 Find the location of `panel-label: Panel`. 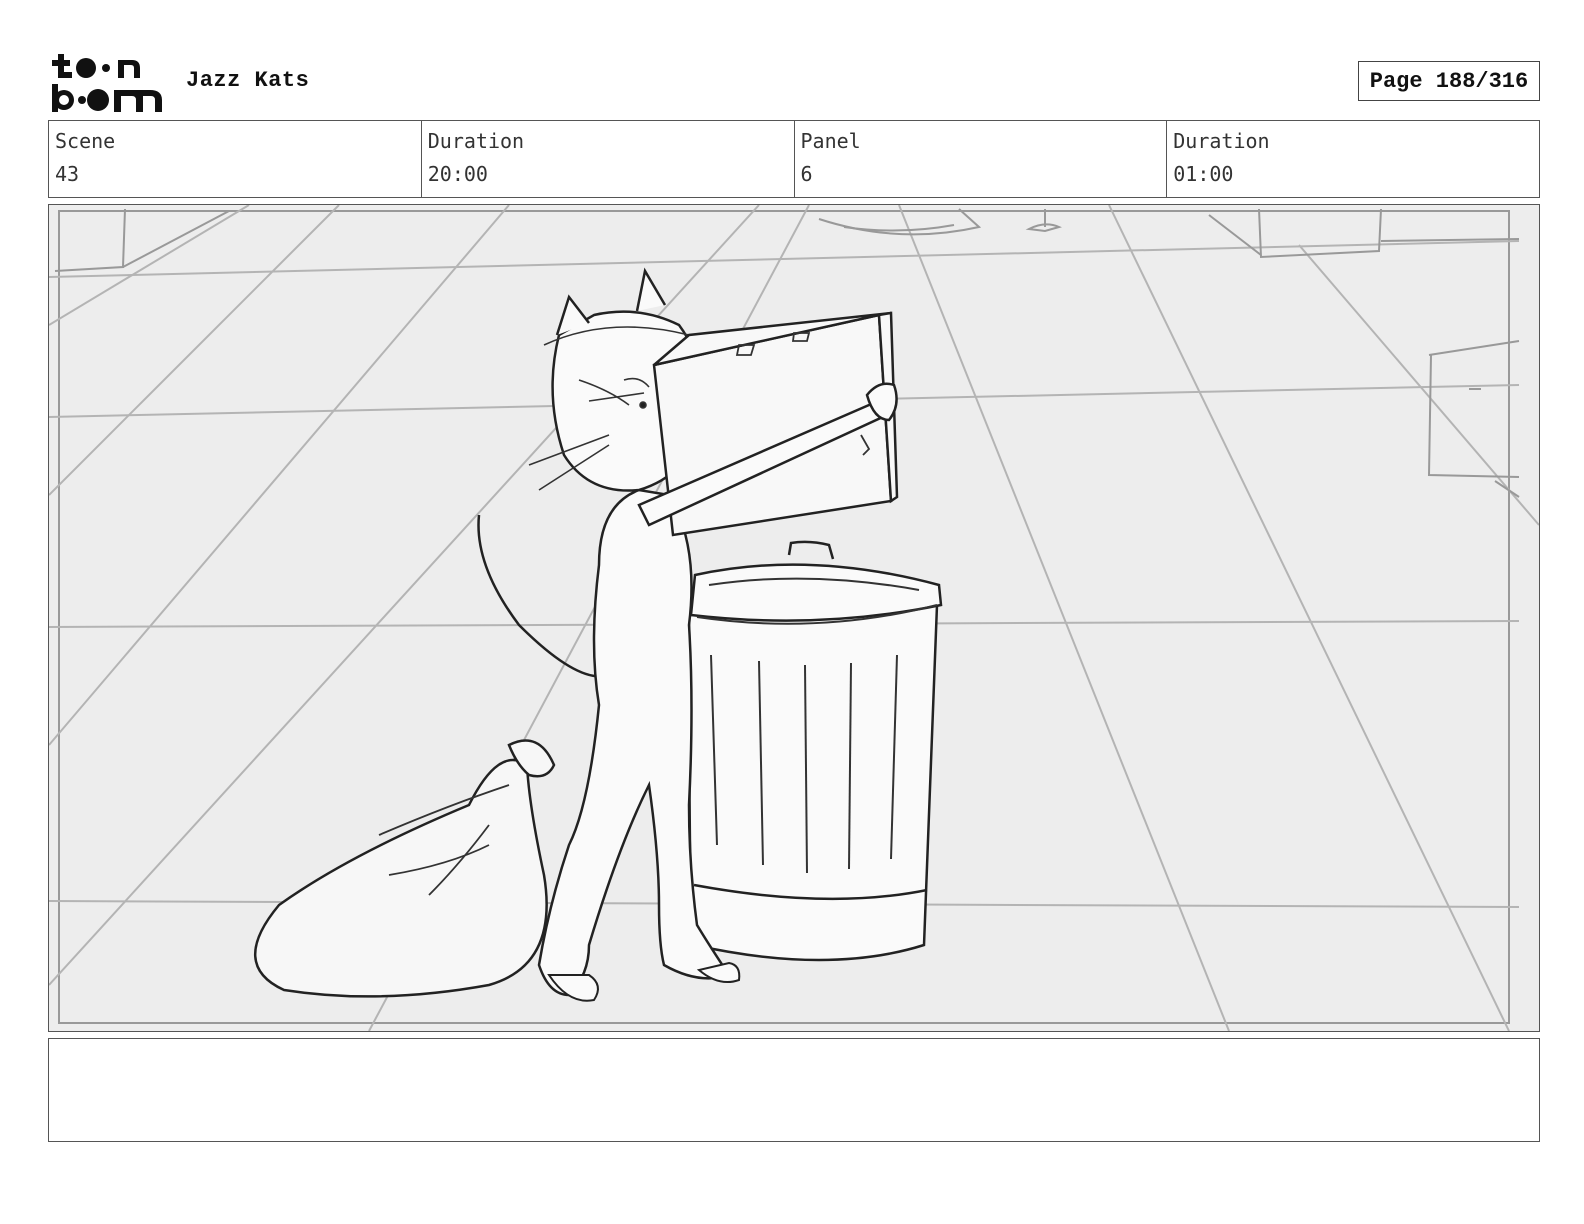

panel-label: Panel is located at coordinates (830, 141).